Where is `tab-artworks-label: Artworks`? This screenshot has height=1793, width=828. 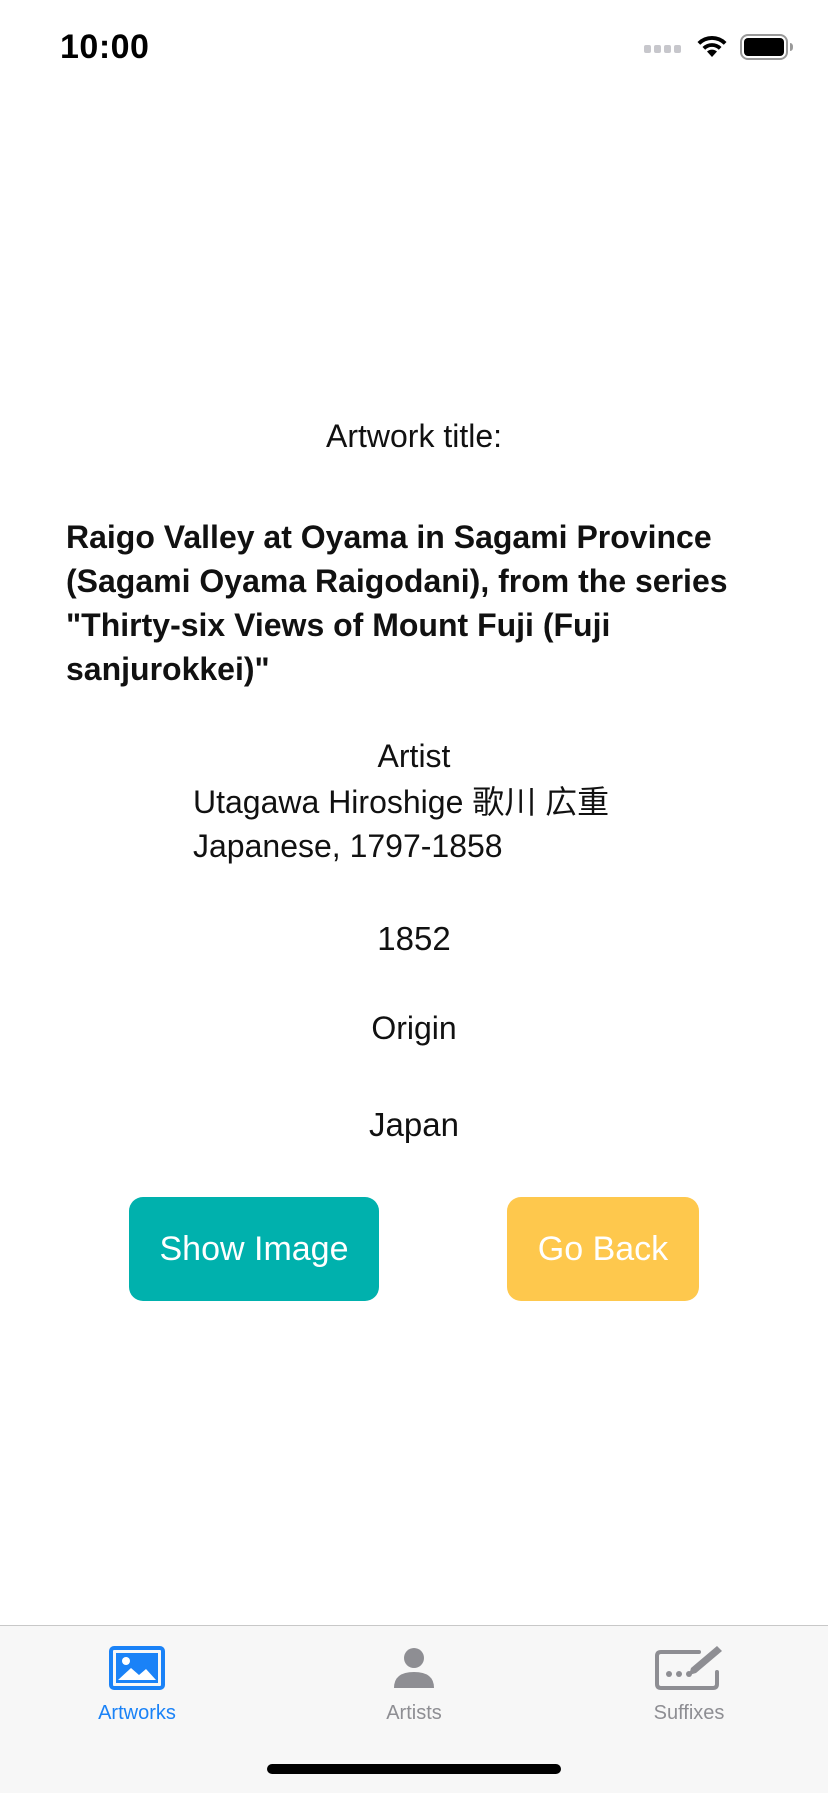 tab-artworks-label: Artworks is located at coordinates (137, 1713).